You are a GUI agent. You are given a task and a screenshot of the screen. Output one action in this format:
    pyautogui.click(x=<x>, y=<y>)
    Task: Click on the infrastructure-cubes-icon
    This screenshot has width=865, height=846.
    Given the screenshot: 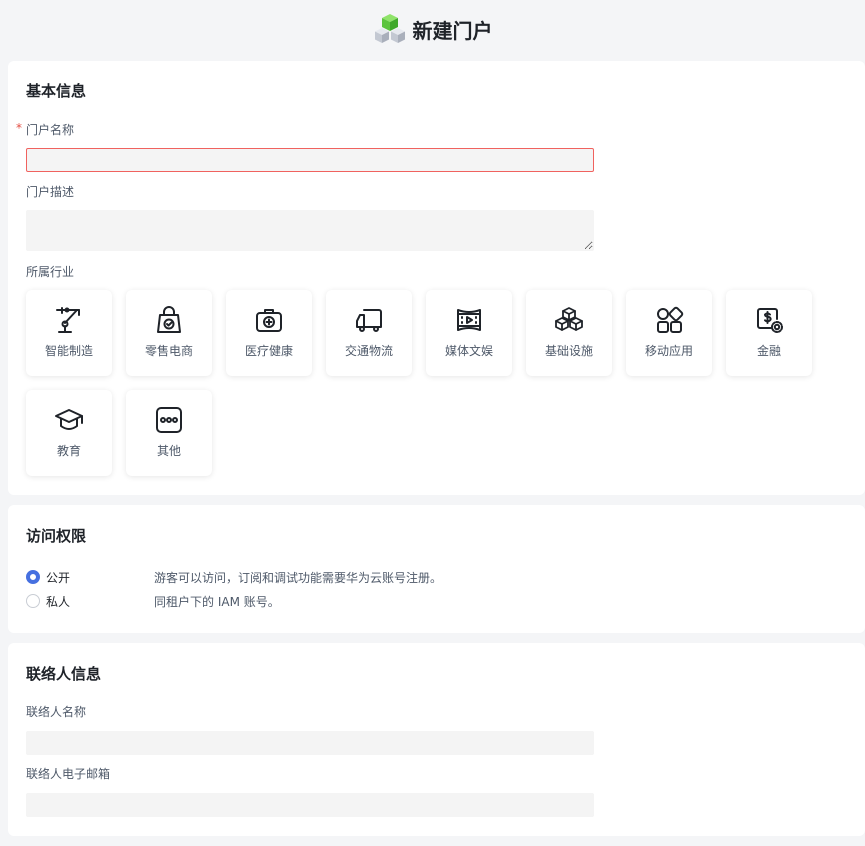 What is the action you would take?
    pyautogui.click(x=569, y=320)
    